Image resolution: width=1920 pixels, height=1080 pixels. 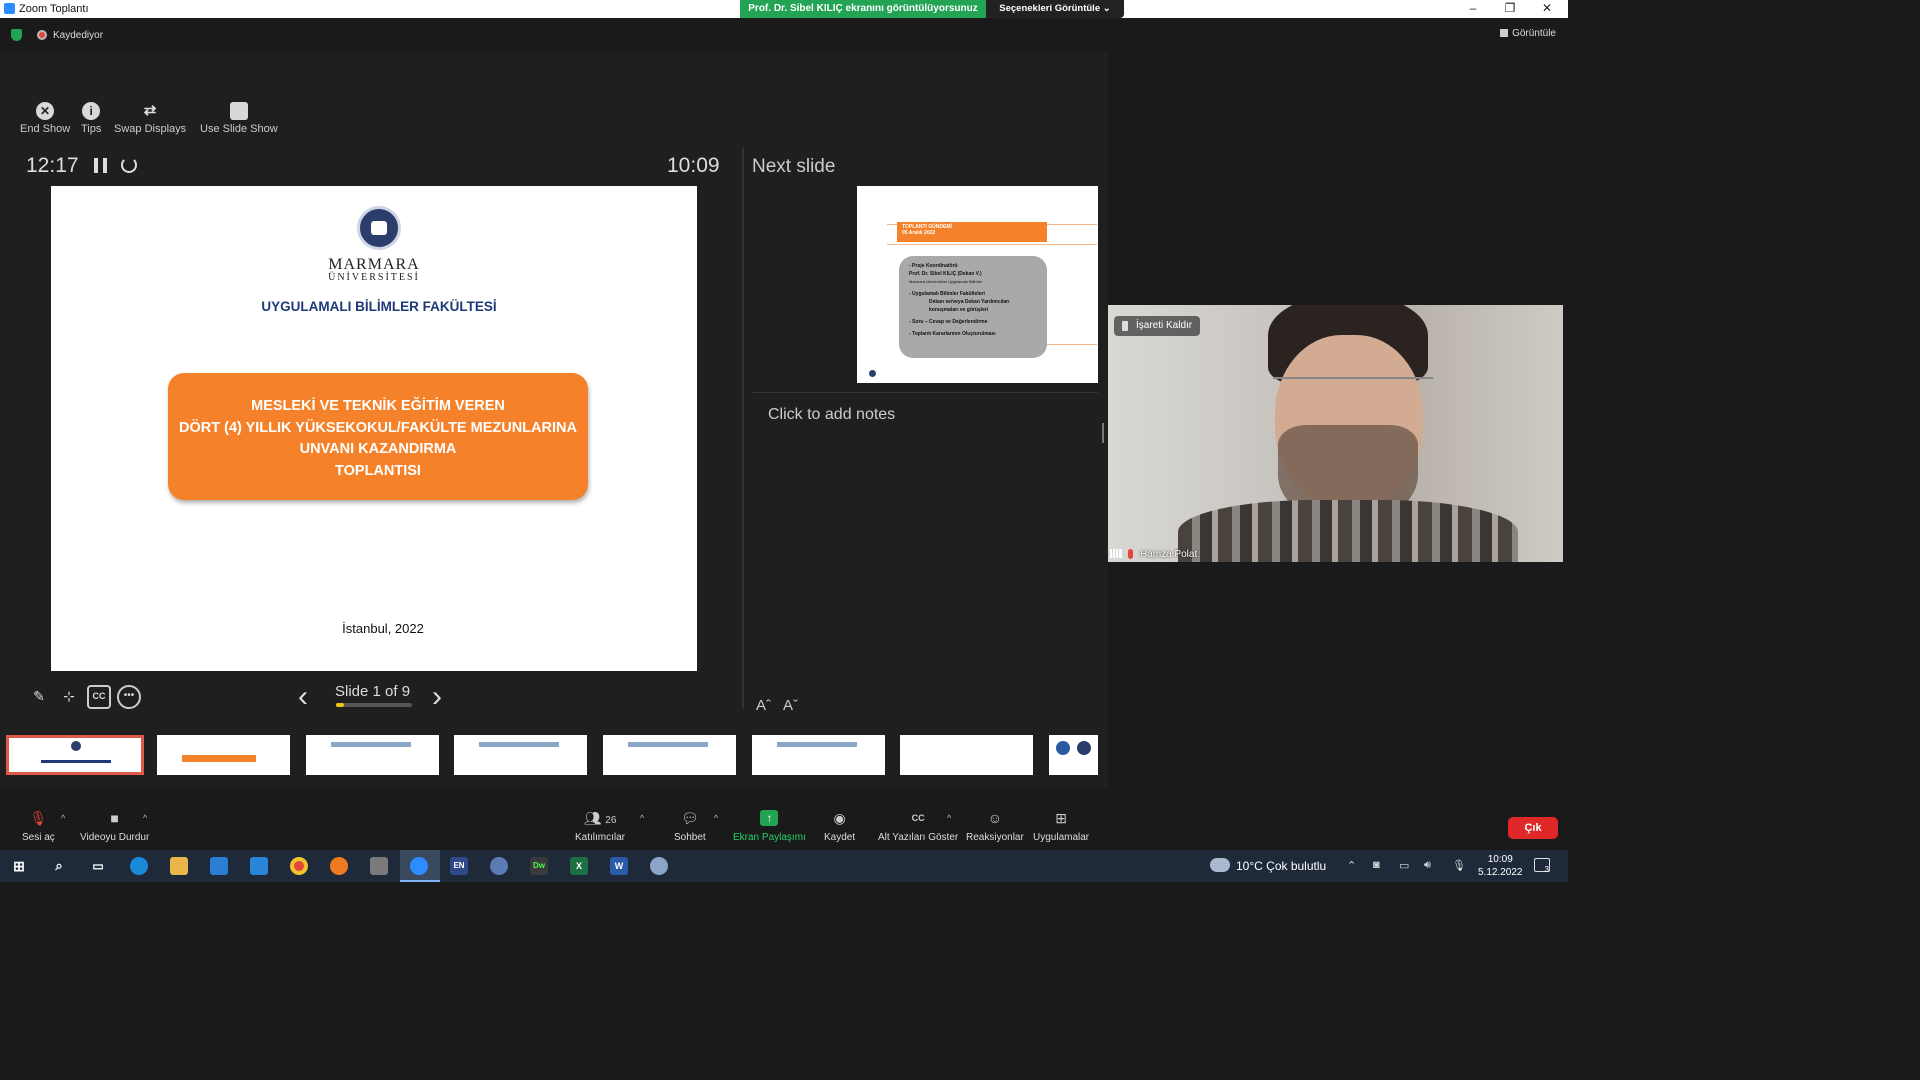 What do you see at coordinates (969, 302) in the screenshot?
I see `agenda-item: Dekan ve/veya Dekan Yardımcıları` at bounding box center [969, 302].